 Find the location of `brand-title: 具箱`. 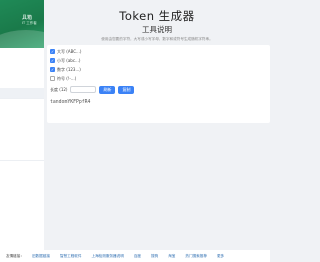

brand-title: 具箱 is located at coordinates (27, 18).